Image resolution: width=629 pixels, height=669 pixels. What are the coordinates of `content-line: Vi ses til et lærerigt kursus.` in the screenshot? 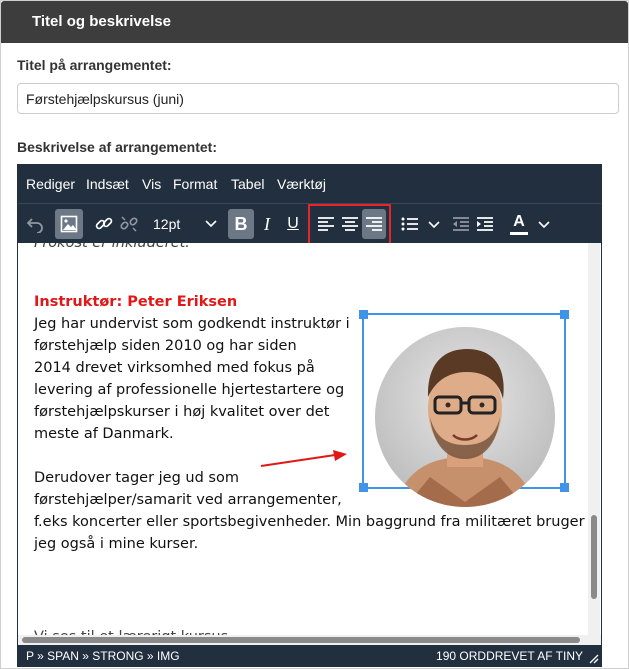 It's located at (133, 630).